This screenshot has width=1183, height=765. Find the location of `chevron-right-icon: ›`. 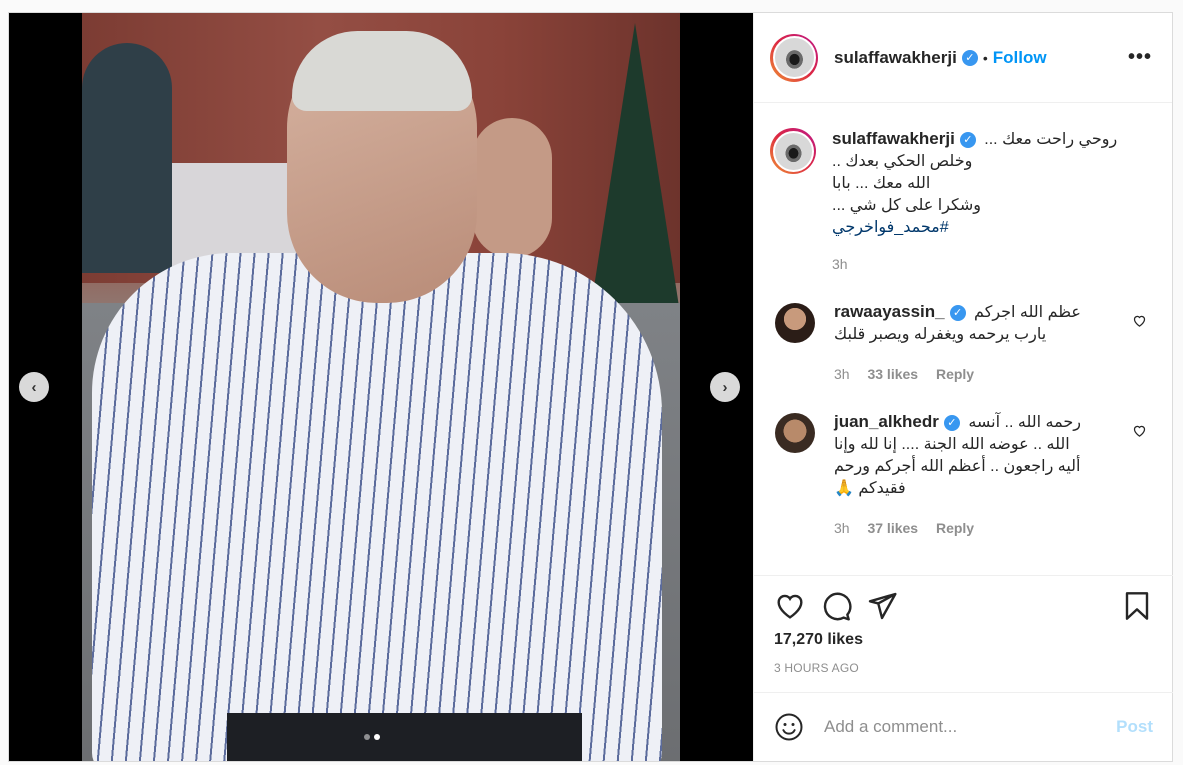

chevron-right-icon: › is located at coordinates (725, 387).